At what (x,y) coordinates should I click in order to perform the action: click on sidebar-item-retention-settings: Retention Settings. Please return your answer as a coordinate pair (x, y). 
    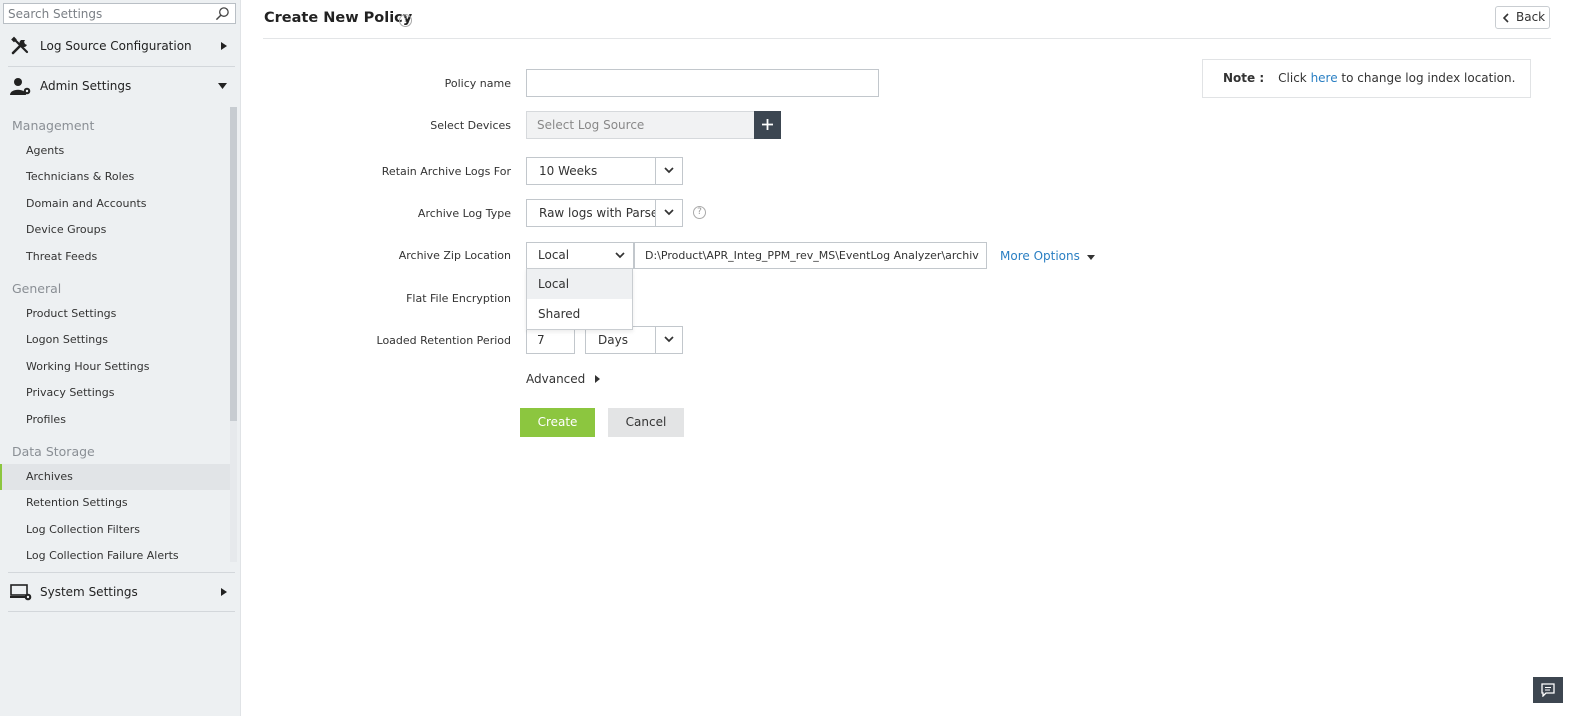
    Looking at the image, I should click on (115, 503).